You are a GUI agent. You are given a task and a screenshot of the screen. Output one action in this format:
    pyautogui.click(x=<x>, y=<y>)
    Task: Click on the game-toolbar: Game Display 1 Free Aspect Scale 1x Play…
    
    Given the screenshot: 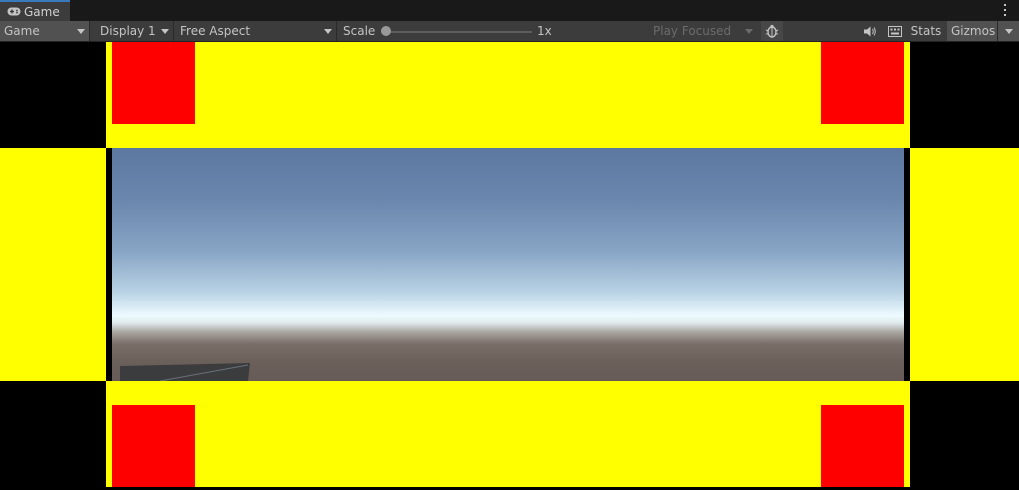 What is the action you would take?
    pyautogui.click(x=509, y=31)
    